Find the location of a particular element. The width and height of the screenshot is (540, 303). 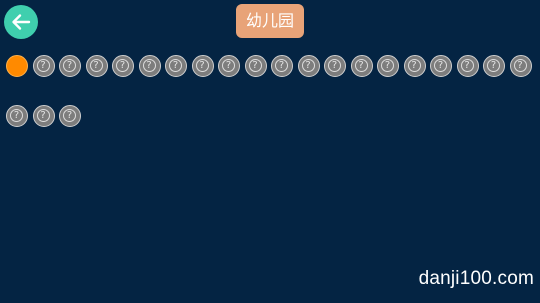

back-button is located at coordinates (21, 22).